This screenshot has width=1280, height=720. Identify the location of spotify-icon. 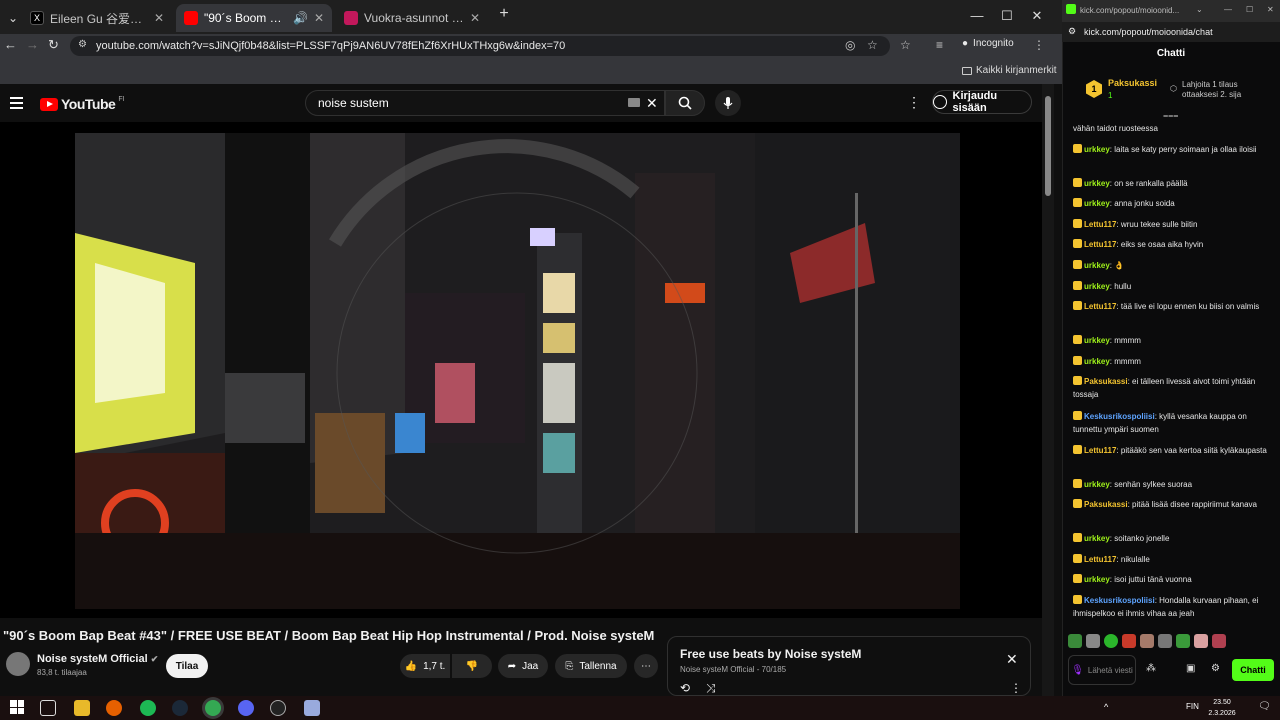
(148, 708).